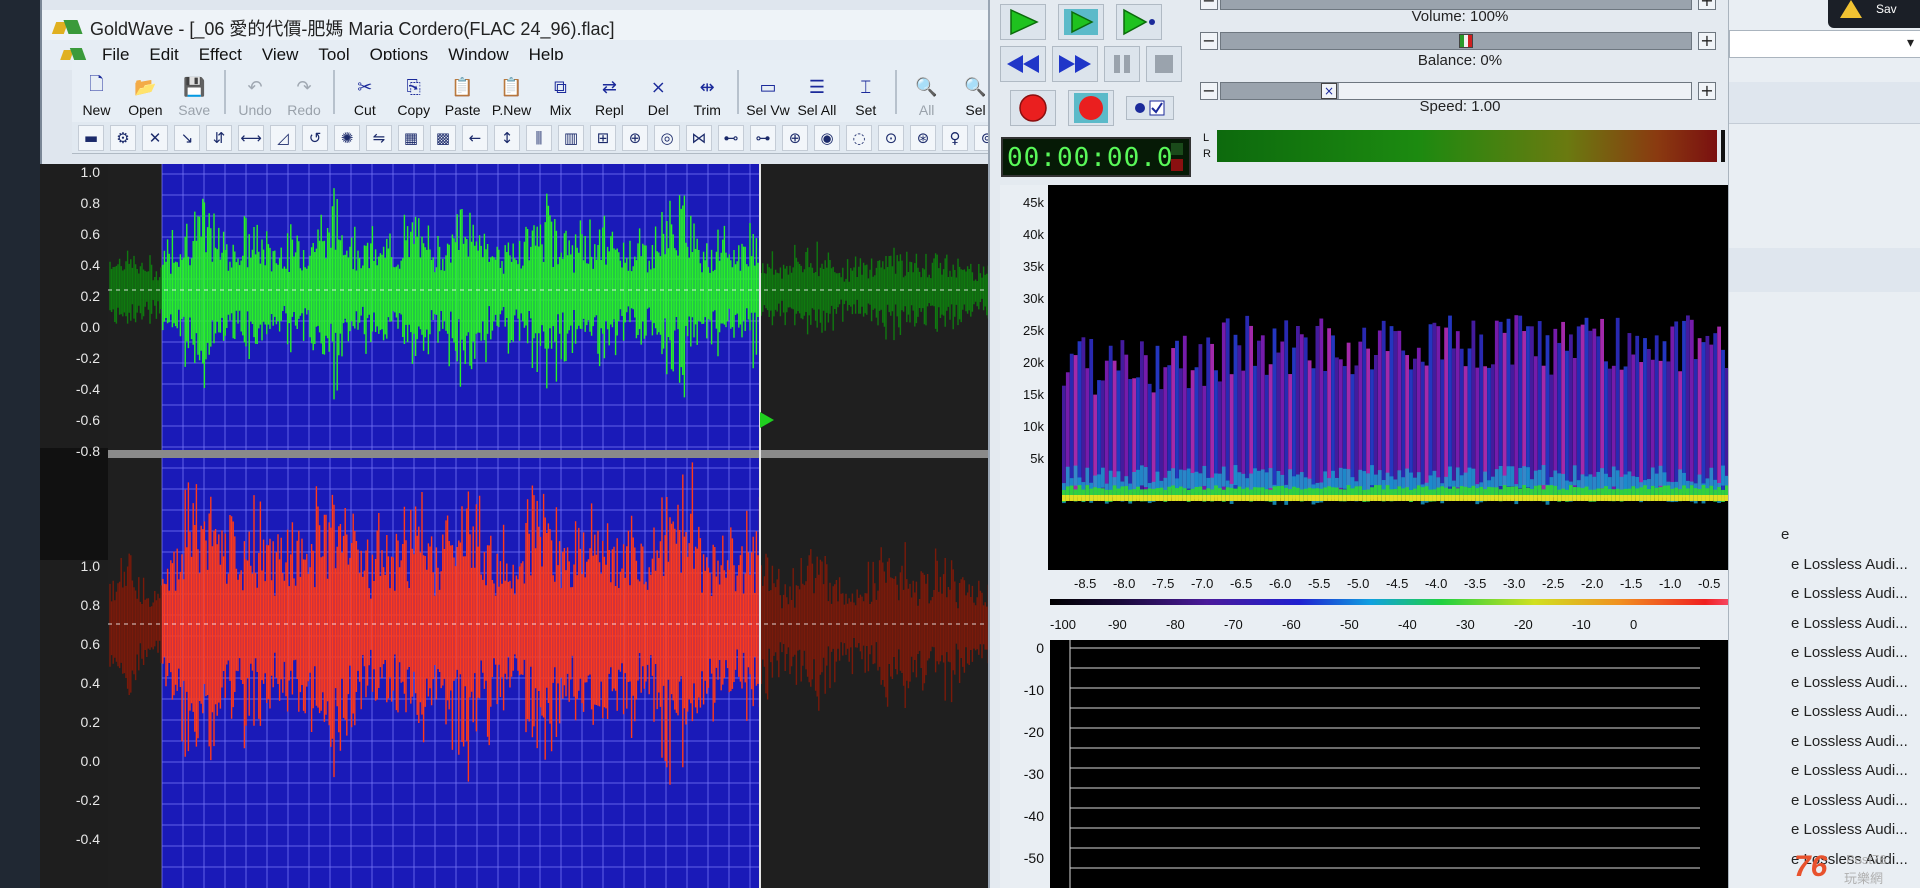 The width and height of the screenshot is (1920, 888). Describe the element at coordinates (731, 137) in the screenshot. I see `effect-tool-icon: ⊷` at that location.